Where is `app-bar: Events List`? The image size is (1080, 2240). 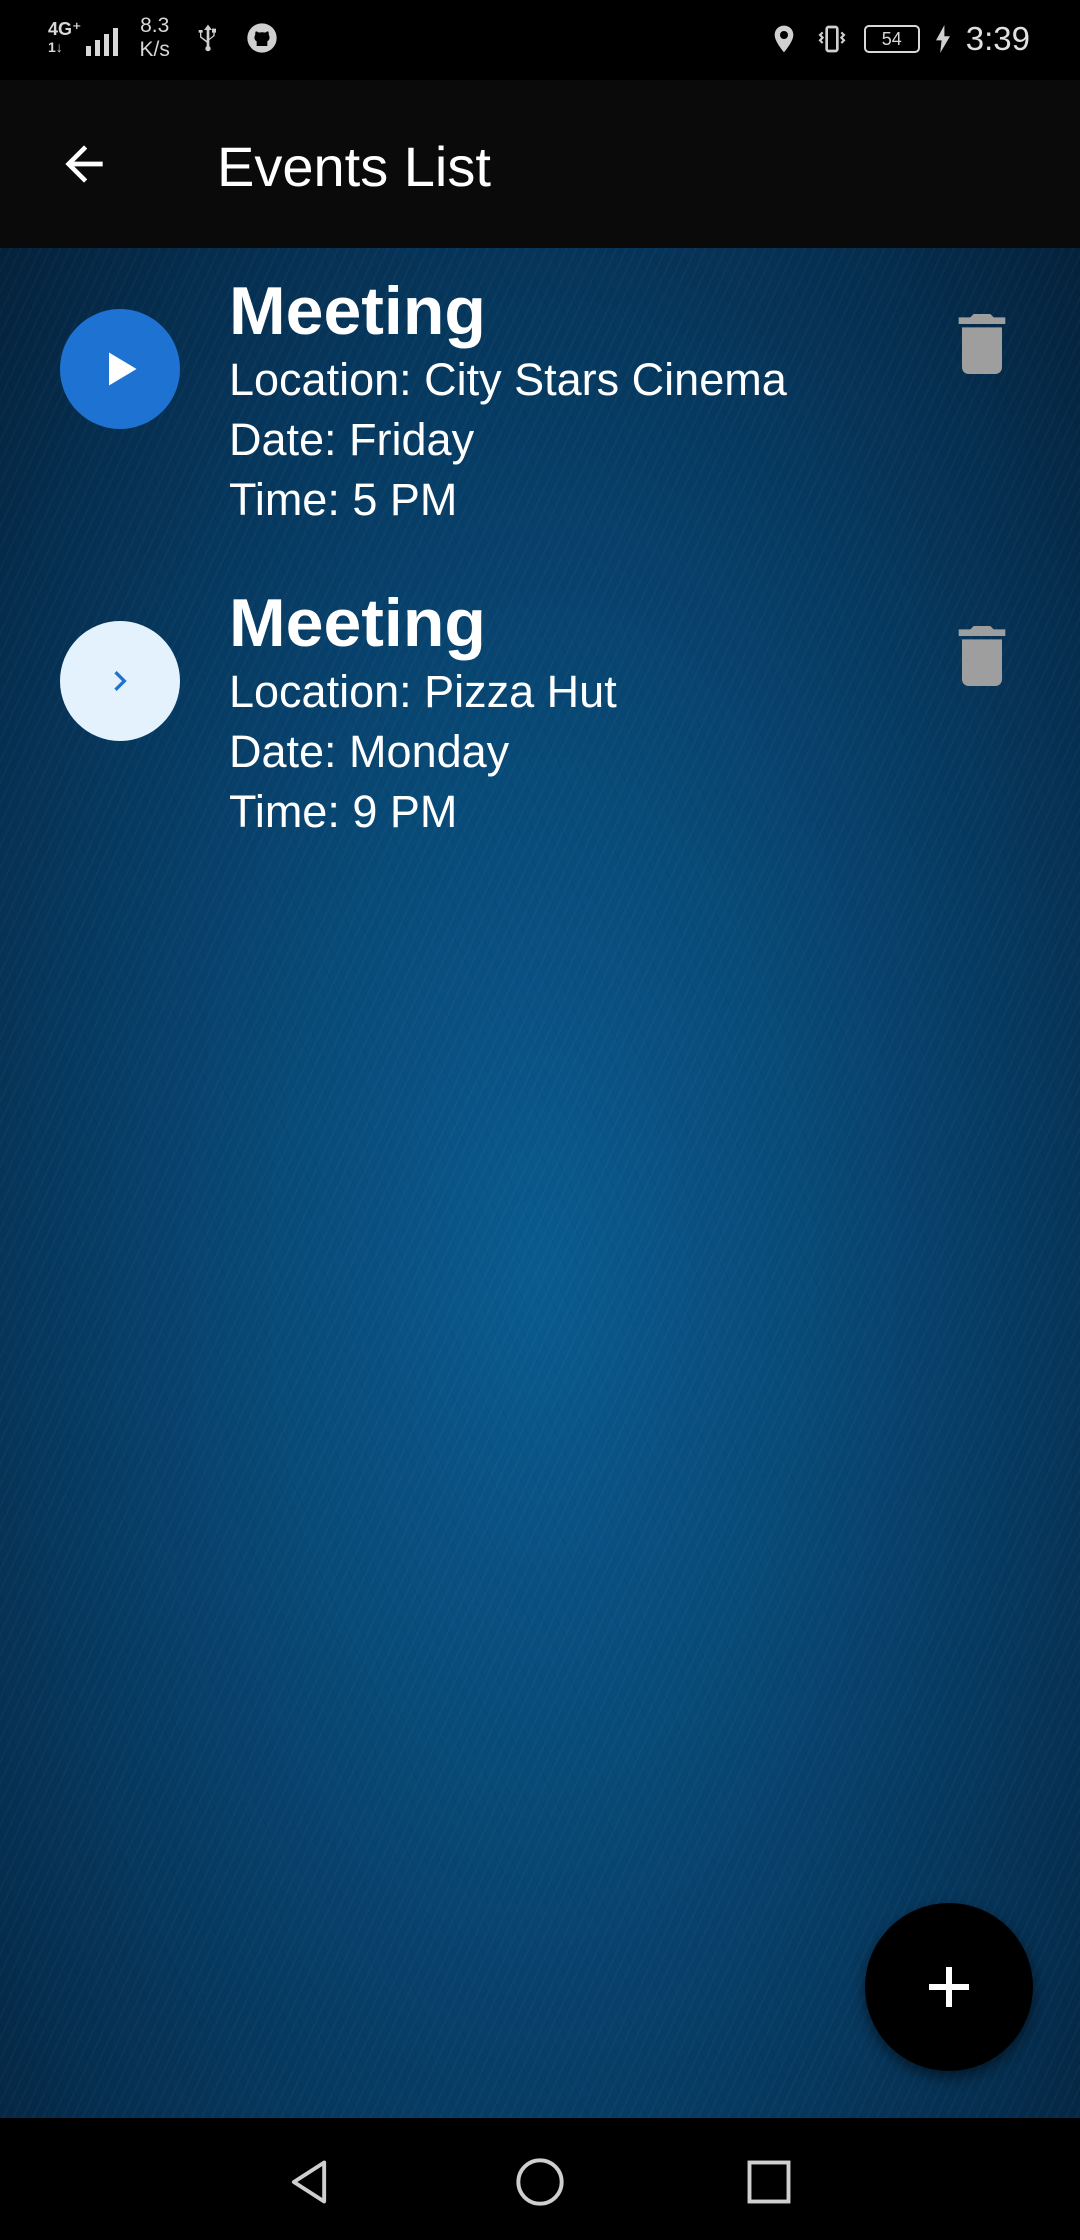
app-bar: Events List is located at coordinates (540, 164).